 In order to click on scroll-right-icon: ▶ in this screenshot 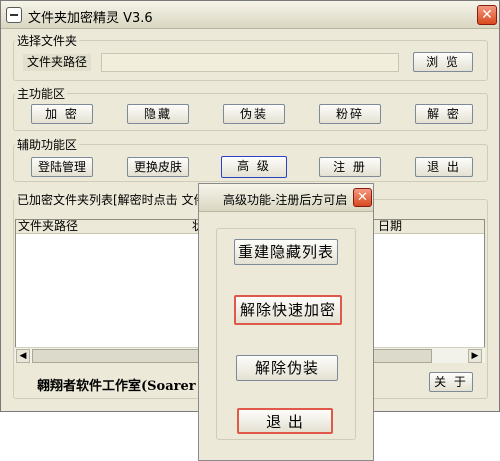, I will do `click(475, 356)`.